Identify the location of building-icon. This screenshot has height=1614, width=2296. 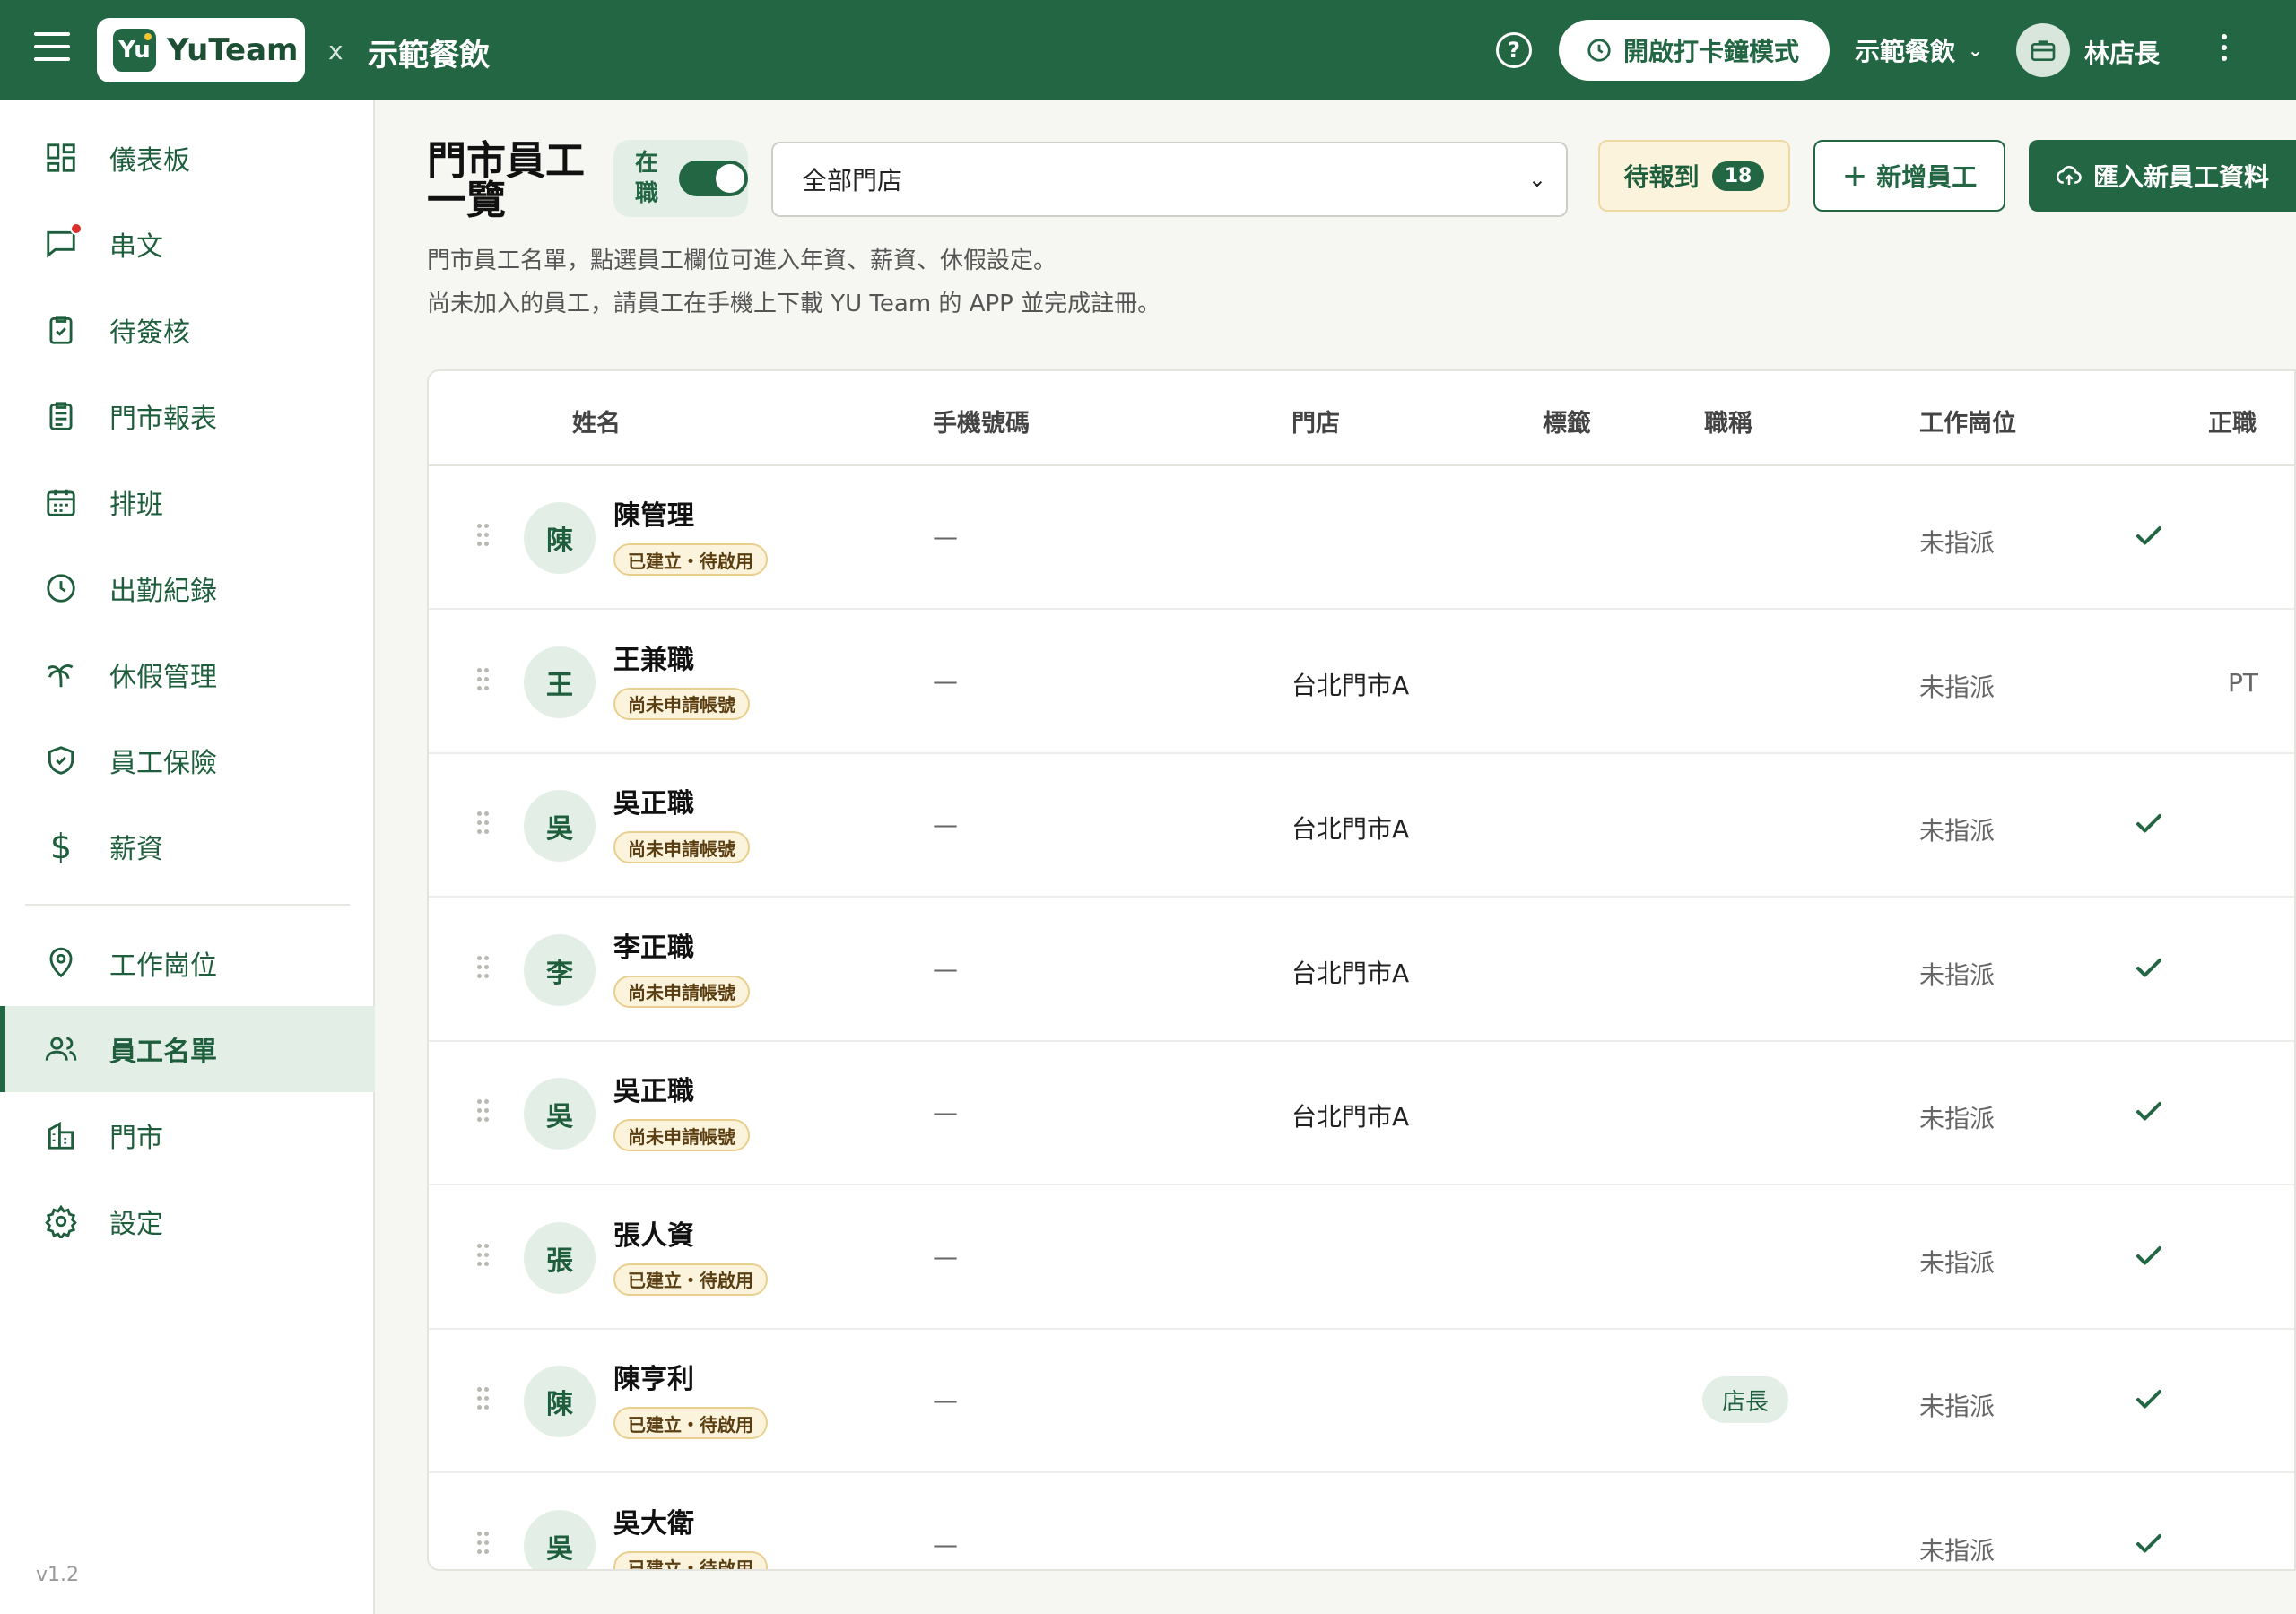
(61, 1135).